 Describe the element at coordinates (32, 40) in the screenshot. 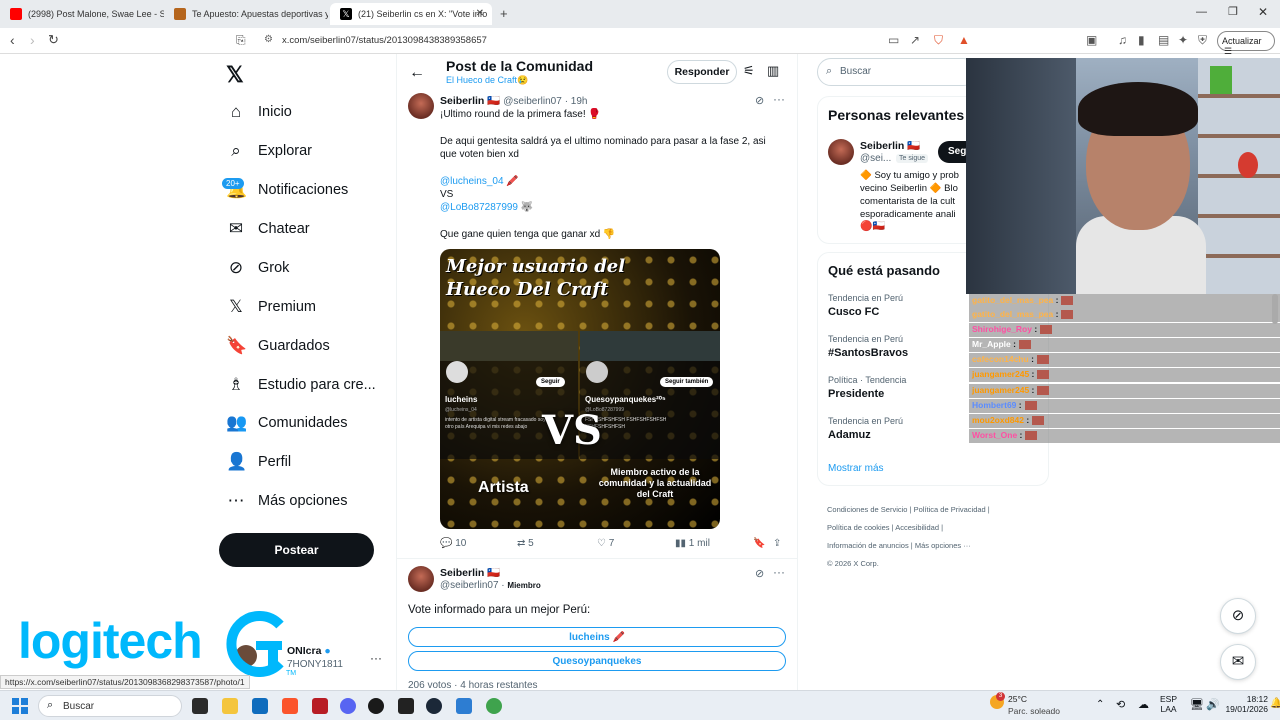

I see `forward-button: ›` at that location.